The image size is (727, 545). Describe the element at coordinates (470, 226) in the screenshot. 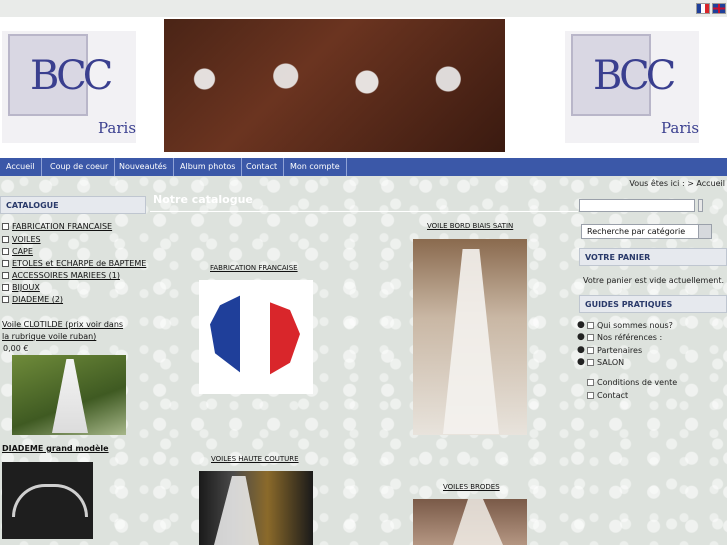

I see `product-voile-bord-biais-satin-link: VOILE BORD BIAIS SATIN` at that location.